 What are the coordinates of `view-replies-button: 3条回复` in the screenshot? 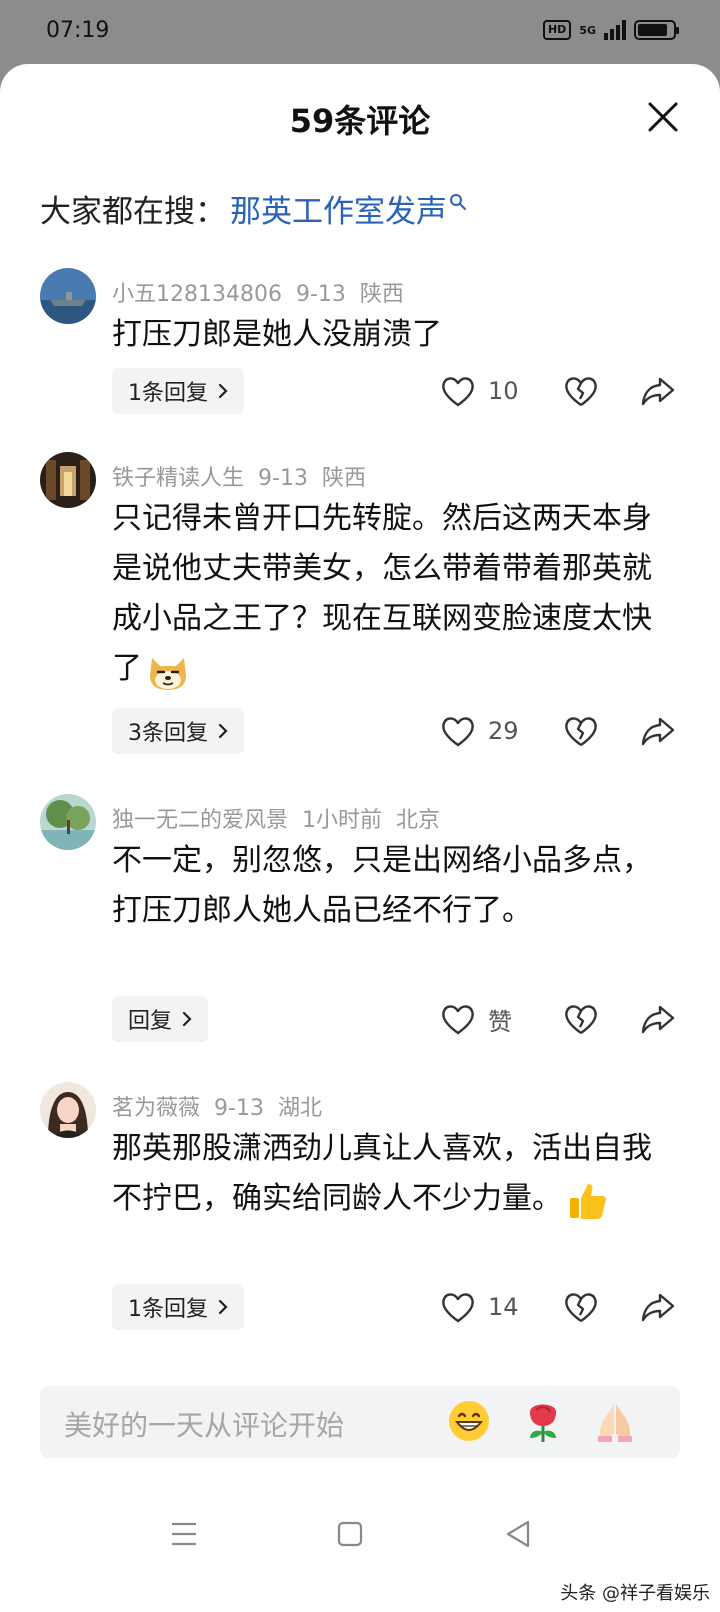 It's located at (178, 731).